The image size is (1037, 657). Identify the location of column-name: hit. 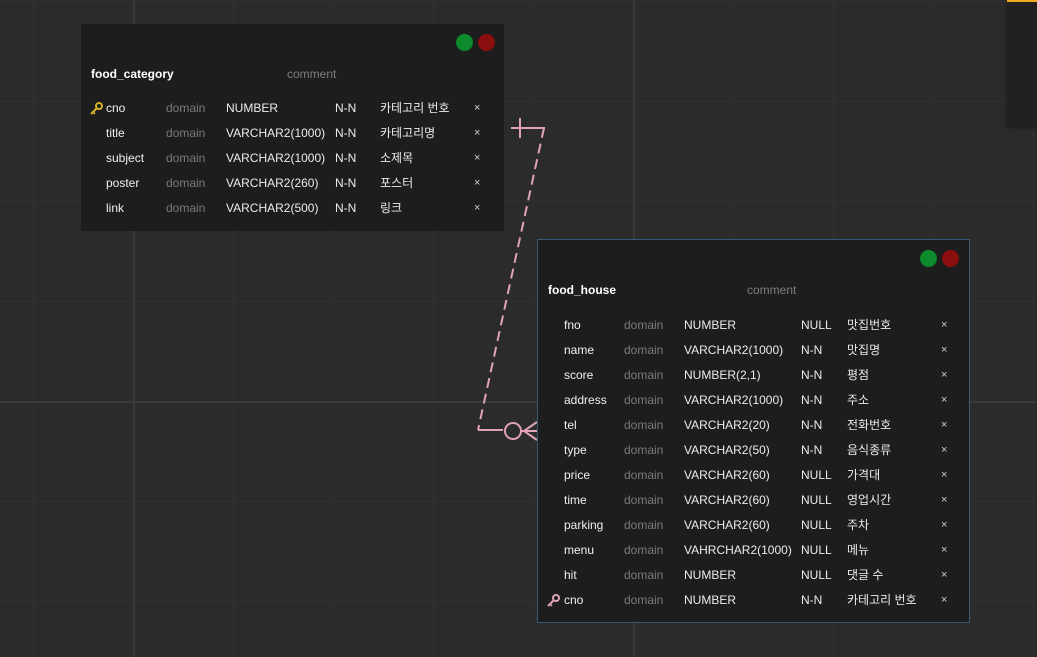
(570, 575).